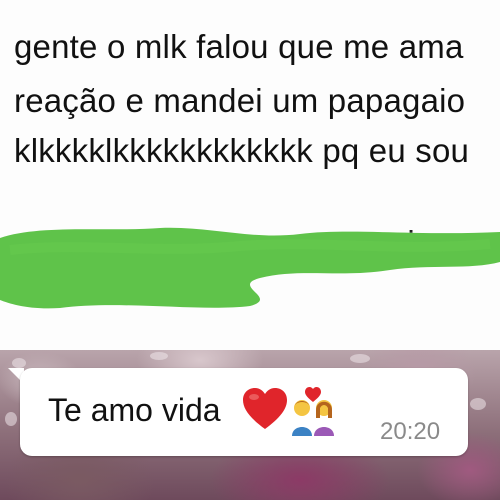  I want to click on chat-message-text: Te amo vida, so click(134, 410).